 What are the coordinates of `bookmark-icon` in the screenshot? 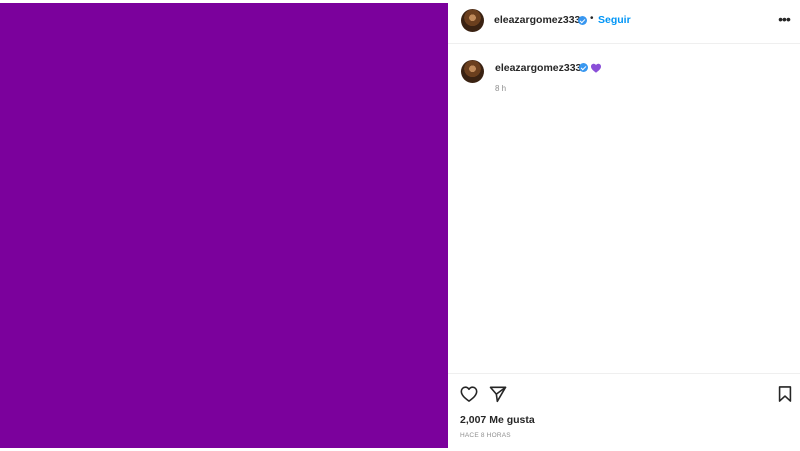 It's located at (785, 394).